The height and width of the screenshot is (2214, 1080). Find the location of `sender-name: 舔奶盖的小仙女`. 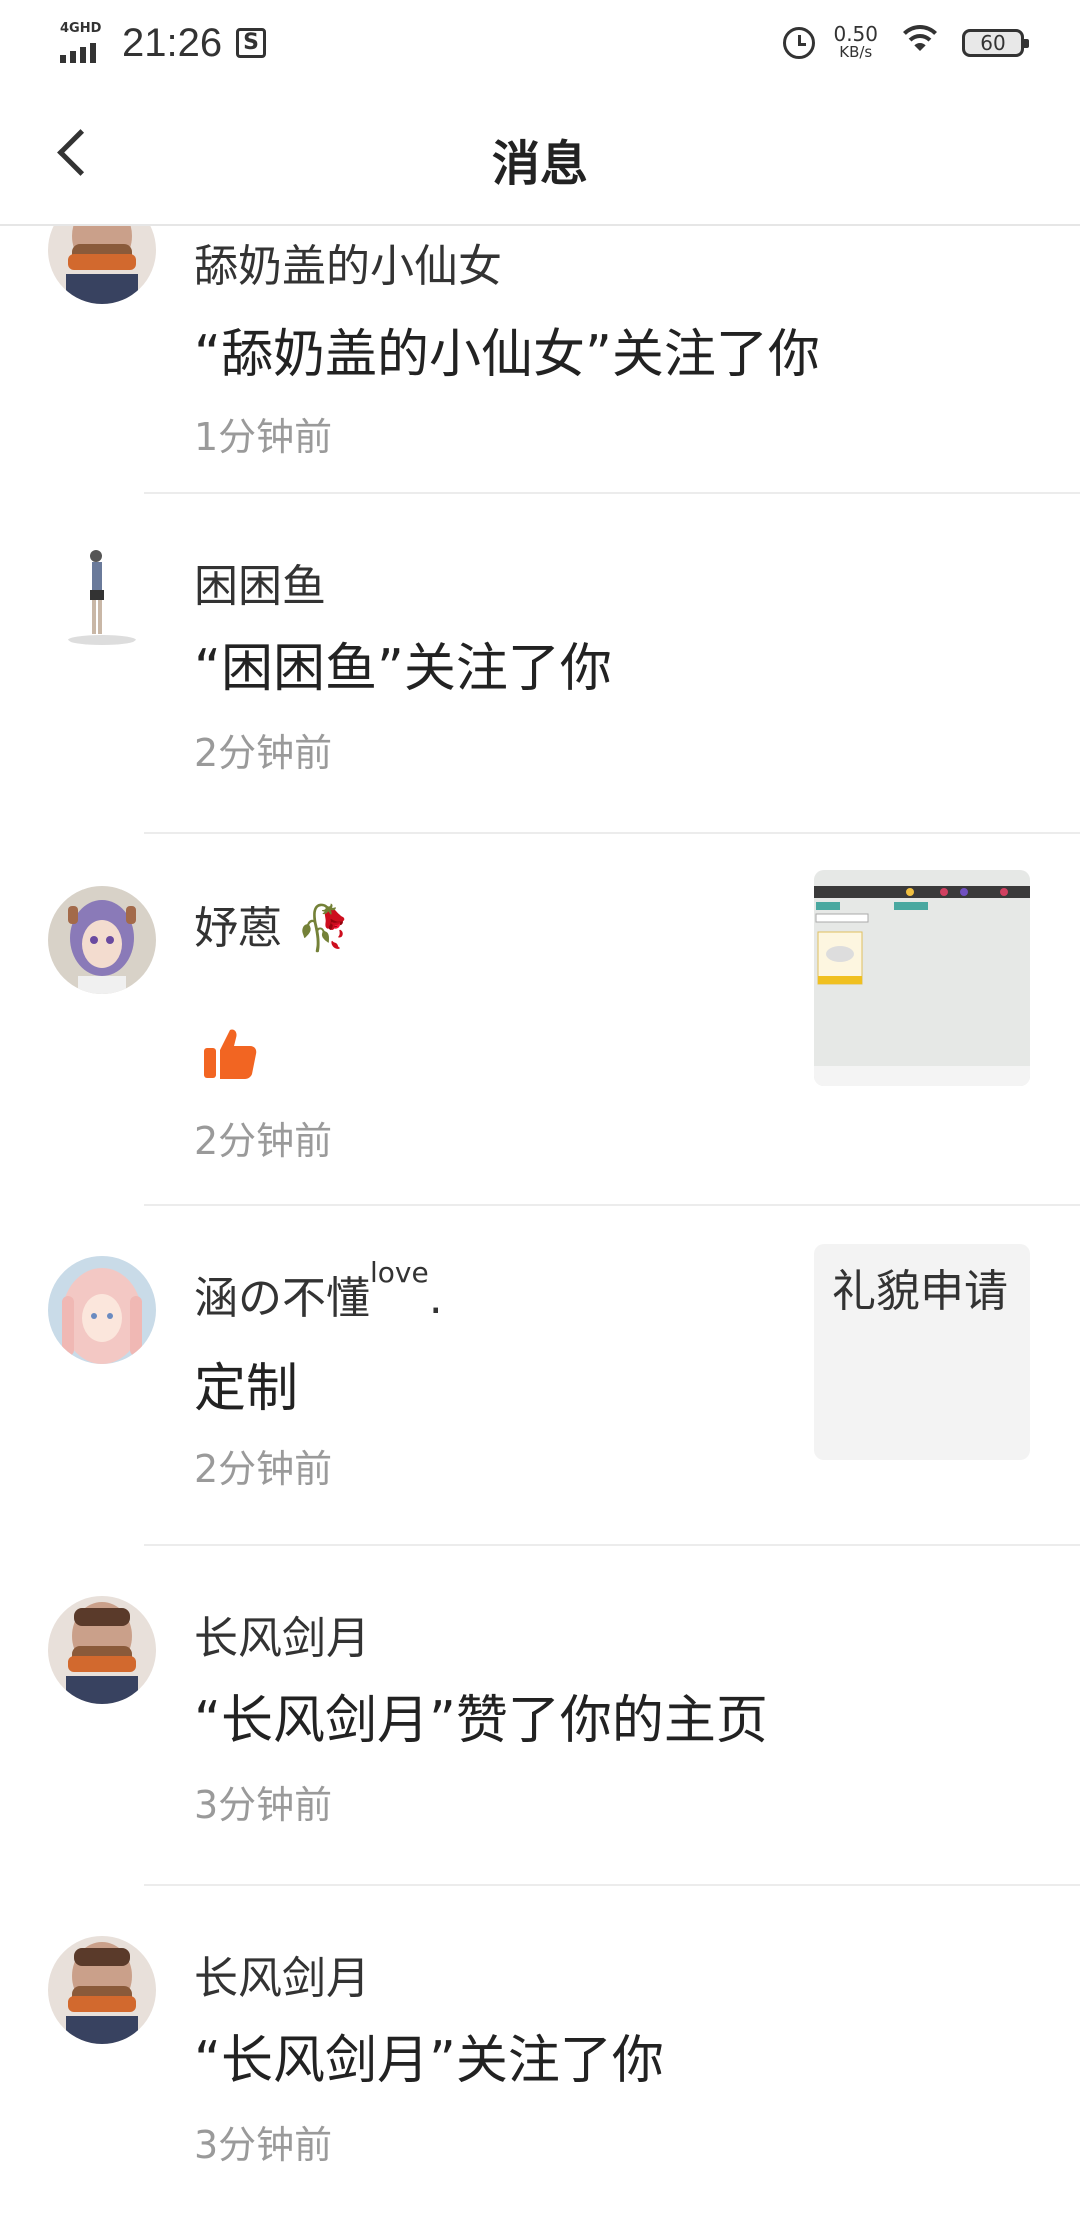

sender-name: 舔奶盖的小仙女 is located at coordinates (348, 266).